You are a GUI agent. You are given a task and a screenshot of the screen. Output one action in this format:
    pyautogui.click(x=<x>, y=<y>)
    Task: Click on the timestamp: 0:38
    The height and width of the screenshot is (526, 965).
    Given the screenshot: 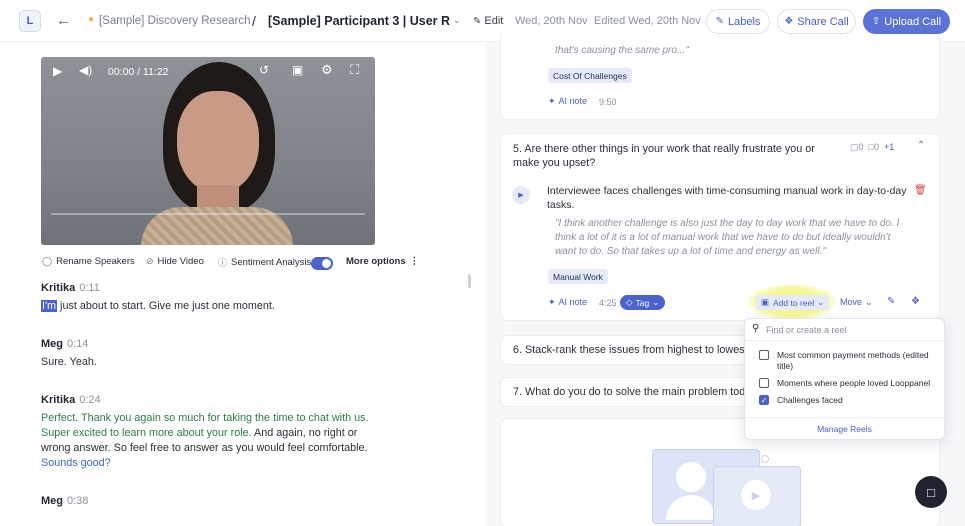 What is the action you would take?
    pyautogui.click(x=77, y=501)
    